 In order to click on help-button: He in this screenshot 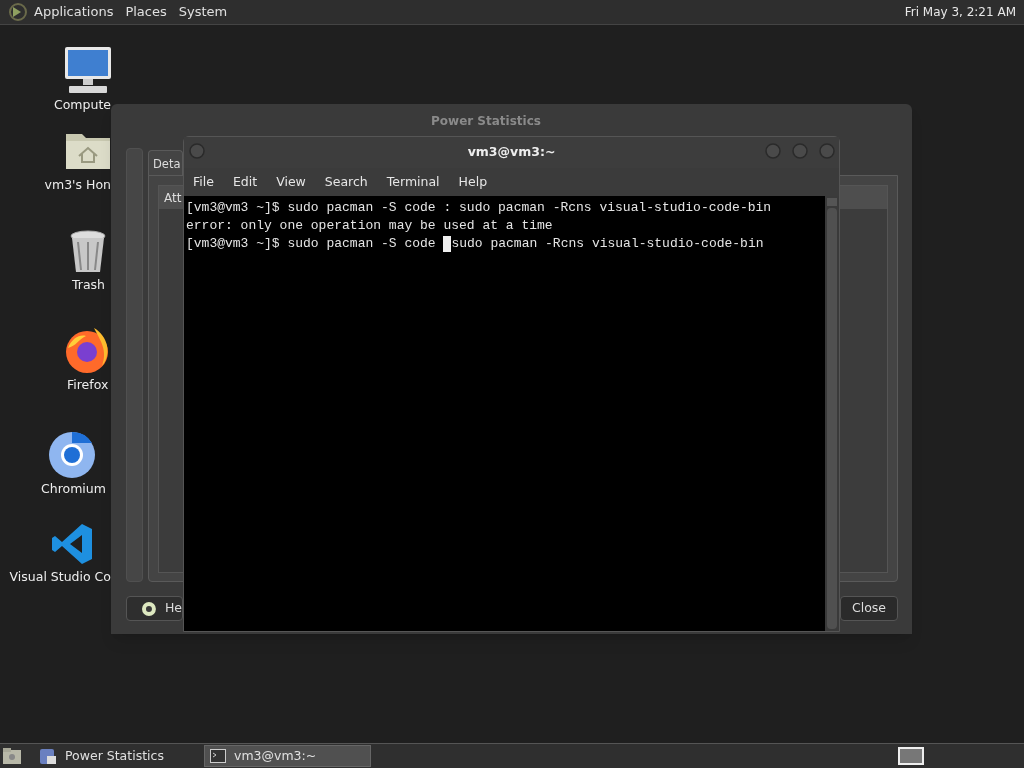, I will do `click(154, 608)`.